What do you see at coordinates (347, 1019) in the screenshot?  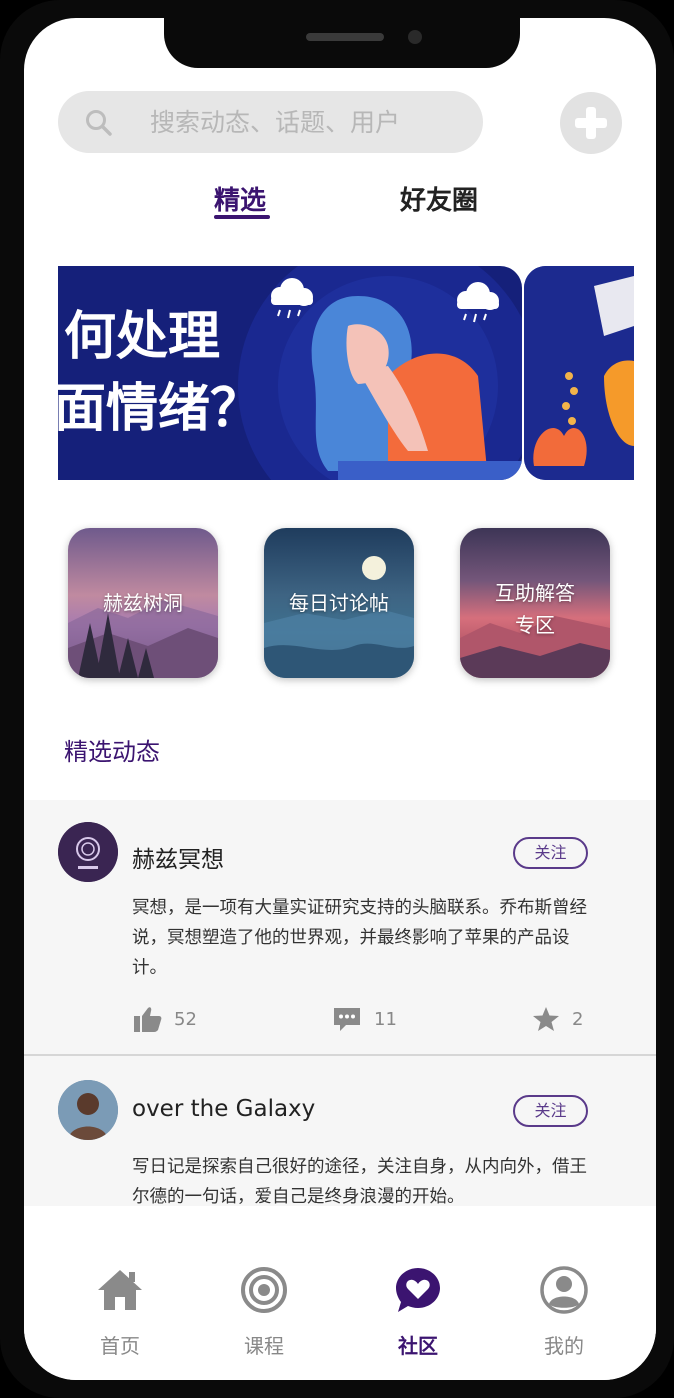 I see `comment-icon` at bounding box center [347, 1019].